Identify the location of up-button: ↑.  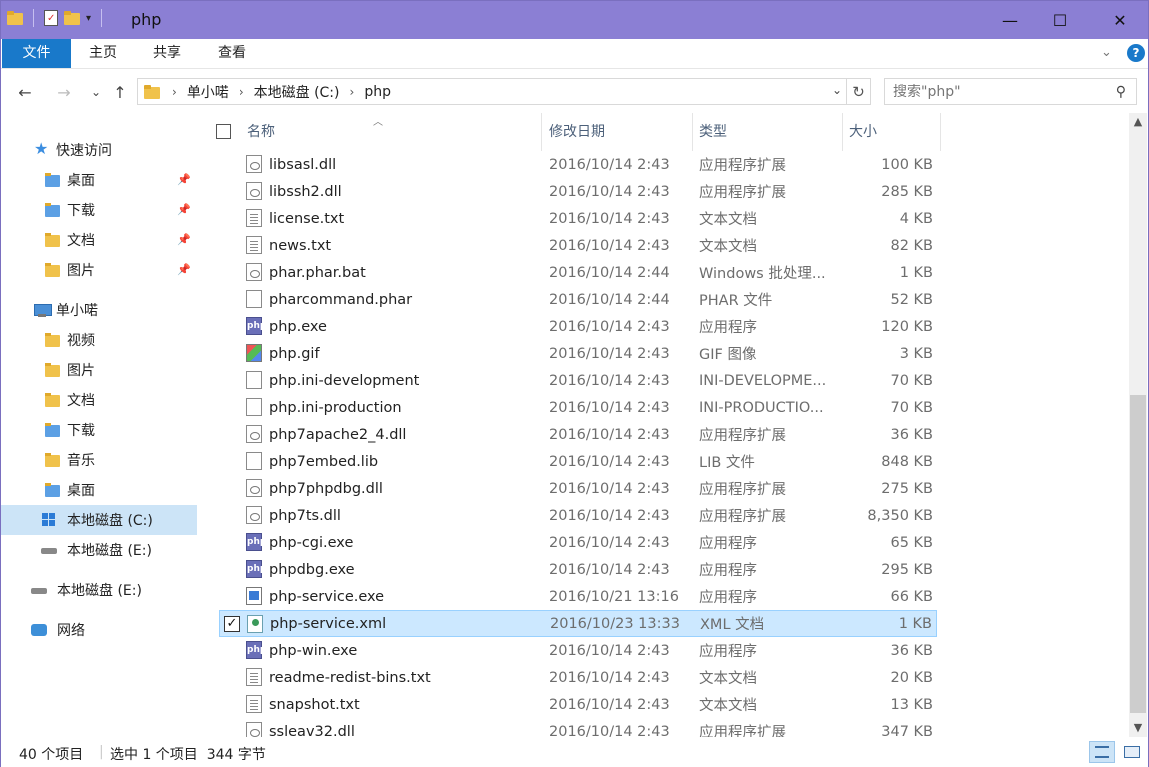
(120, 92).